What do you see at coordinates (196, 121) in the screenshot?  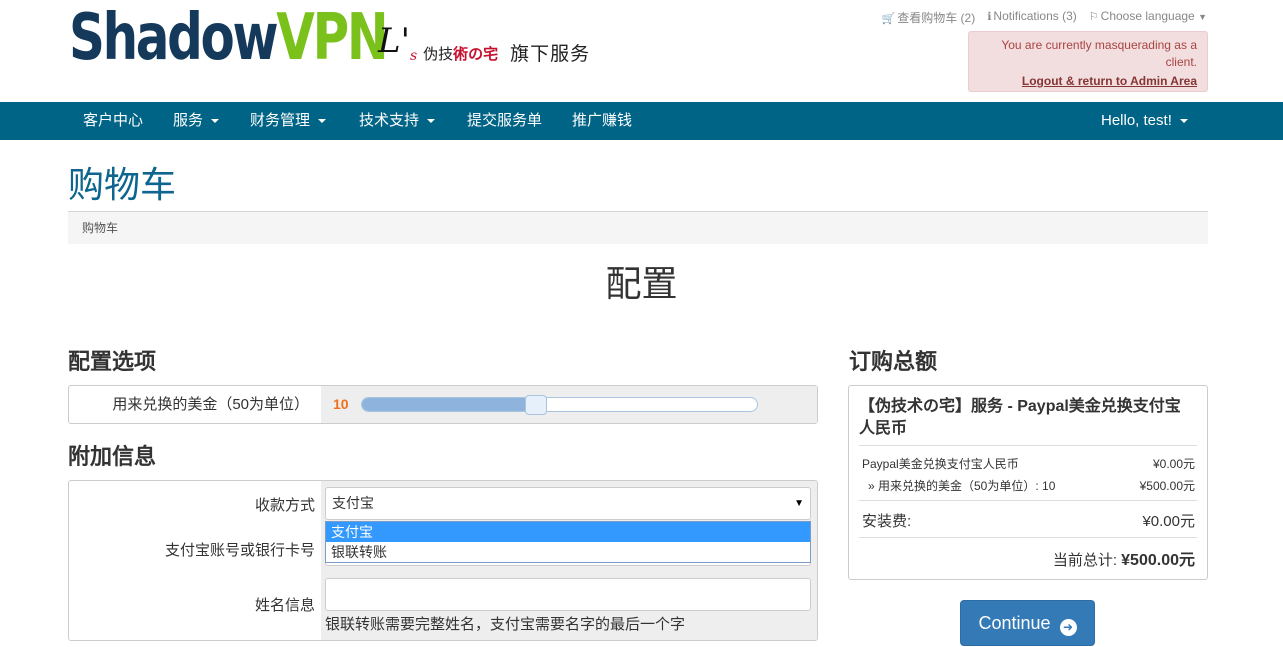 I see `nav-services: 服务` at bounding box center [196, 121].